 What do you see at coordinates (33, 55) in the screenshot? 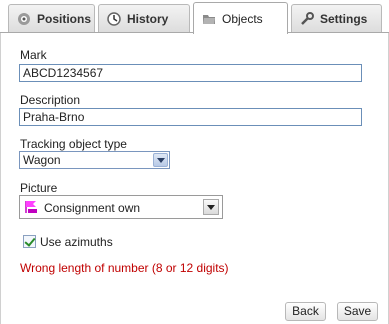
I see `mark-label: Mark` at bounding box center [33, 55].